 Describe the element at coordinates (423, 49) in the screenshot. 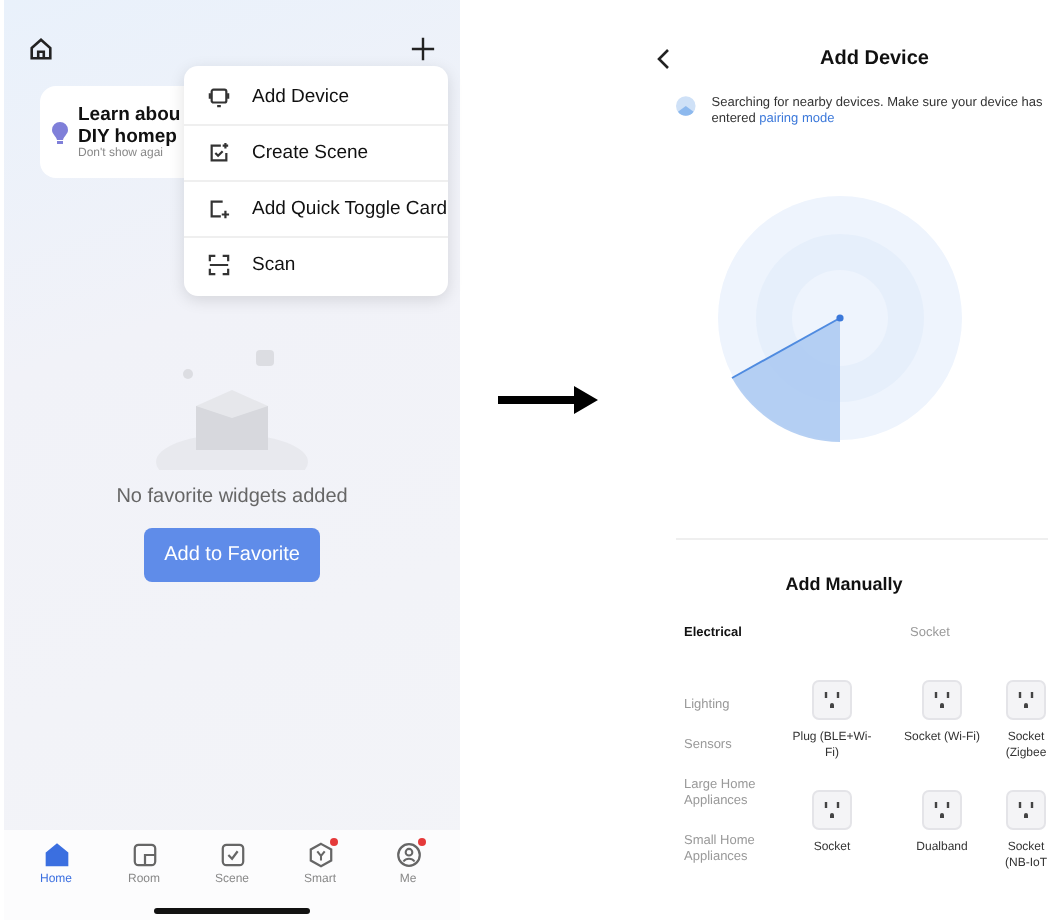

I see `add-icon` at that location.